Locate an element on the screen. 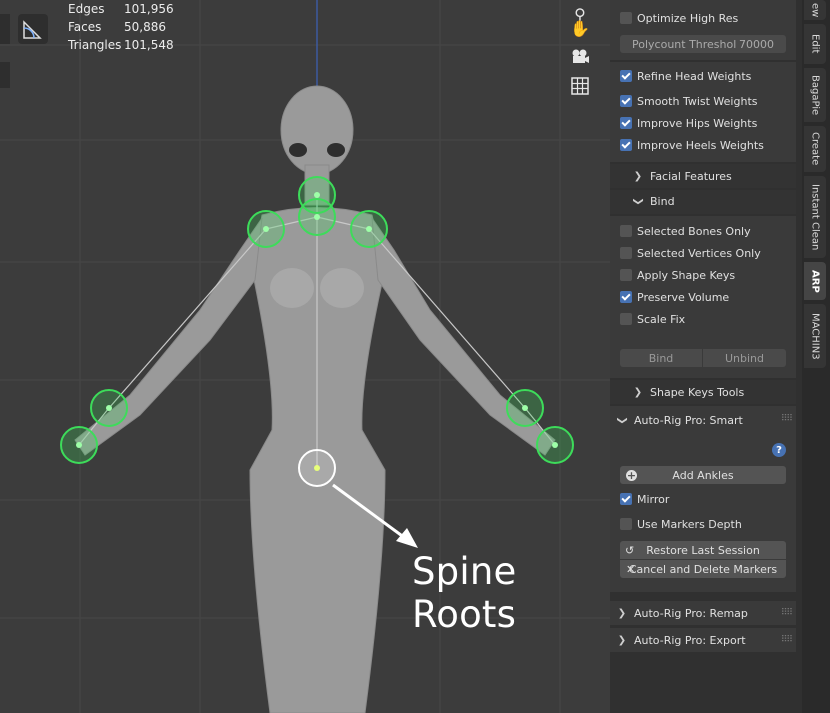 This screenshot has width=830, height=713. selected-bones-only-checkbox: Selected Bones Only is located at coordinates (685, 231).